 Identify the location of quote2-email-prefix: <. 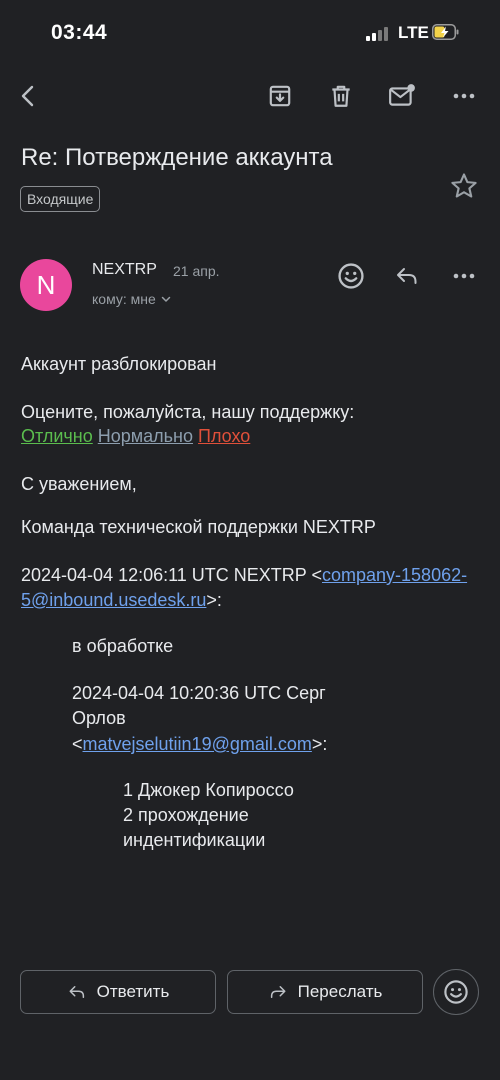
(77, 744).